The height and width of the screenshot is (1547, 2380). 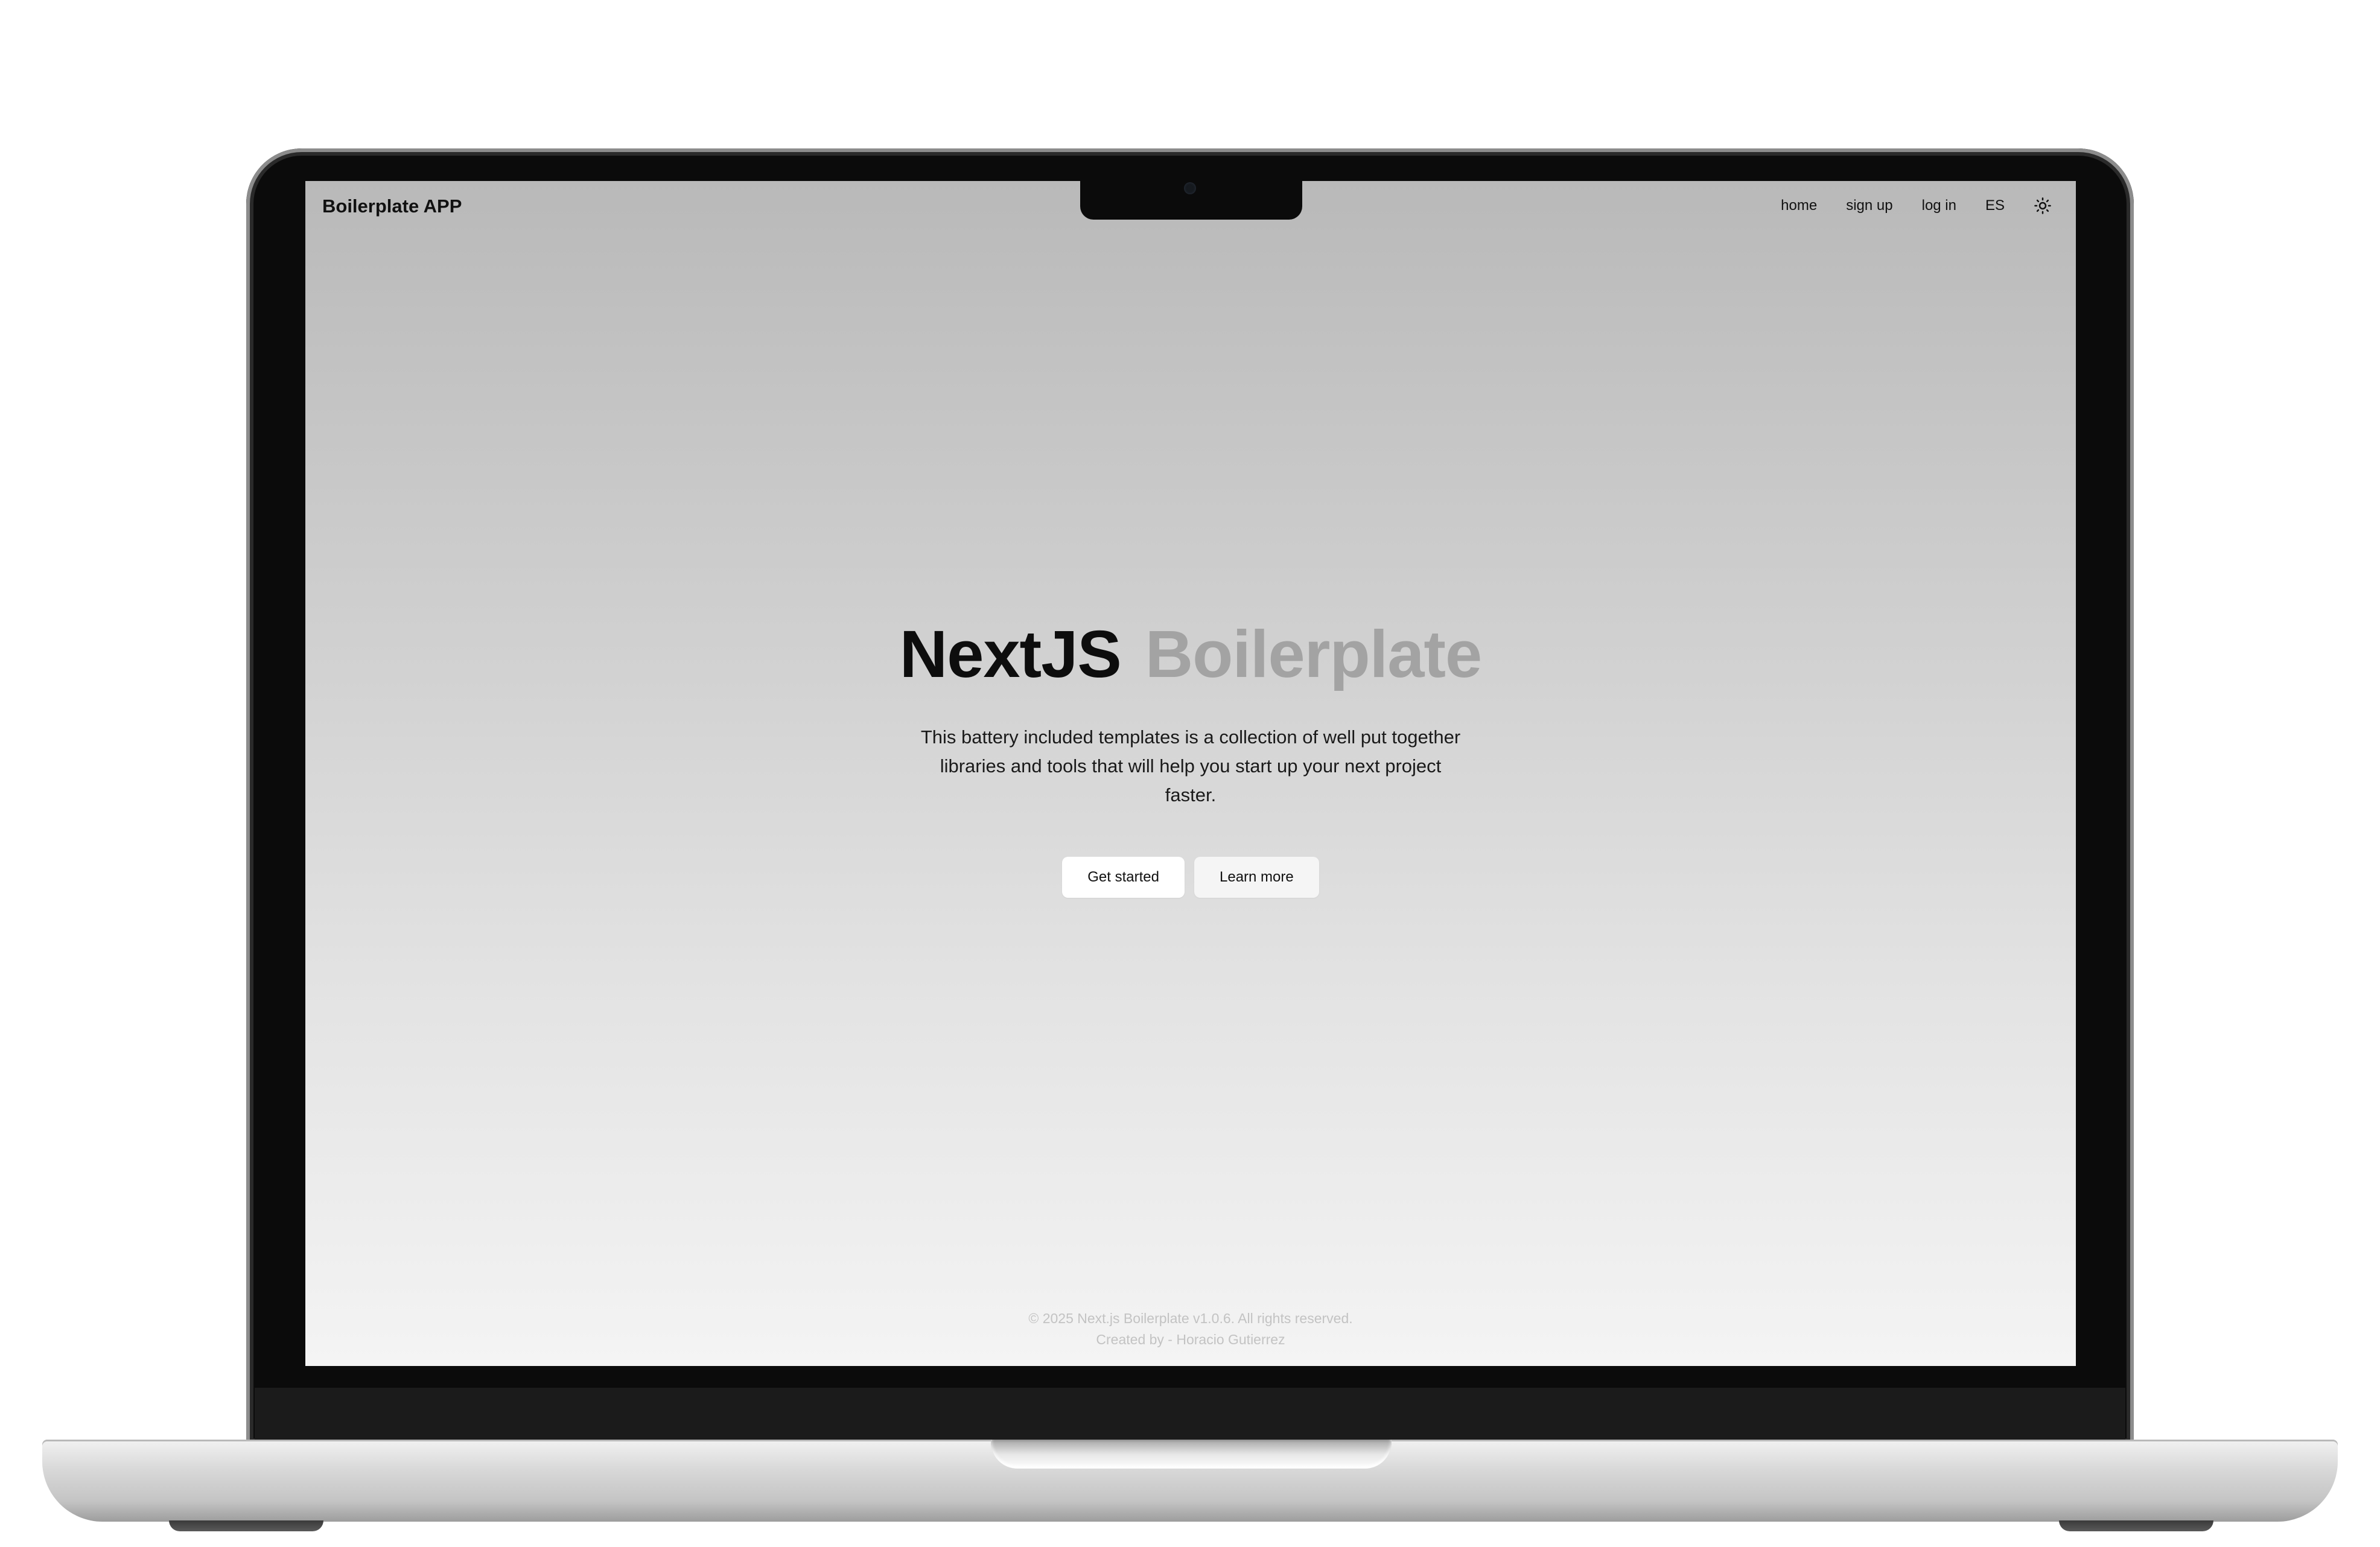 I want to click on laptop-hinge, so click(x=1190, y=1417).